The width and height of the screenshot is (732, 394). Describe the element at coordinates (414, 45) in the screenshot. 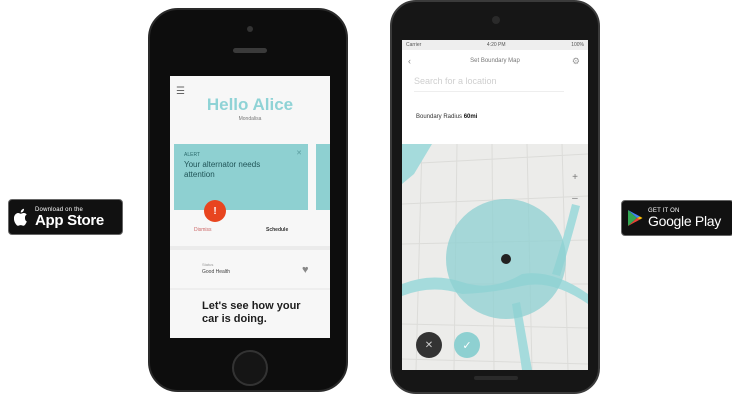

I see `carrier-text: Carrier` at that location.